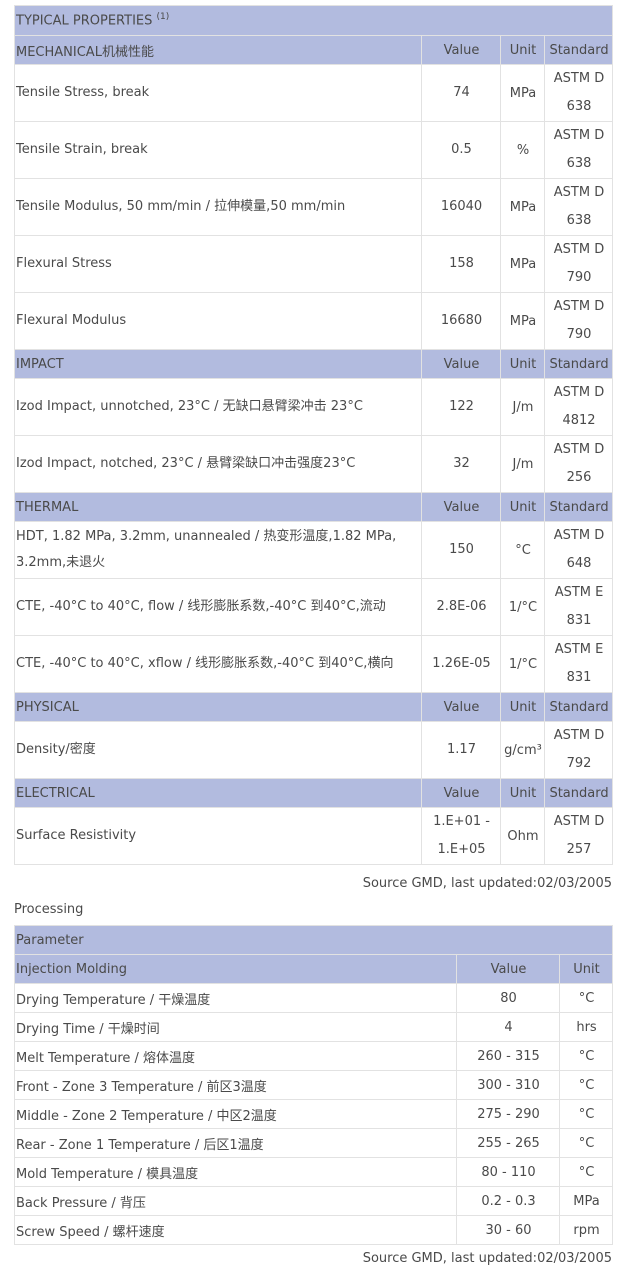 The width and height of the screenshot is (621, 1273). What do you see at coordinates (235, 1201) in the screenshot?
I see `processing-parameter: Back Pressure / 背压` at bounding box center [235, 1201].